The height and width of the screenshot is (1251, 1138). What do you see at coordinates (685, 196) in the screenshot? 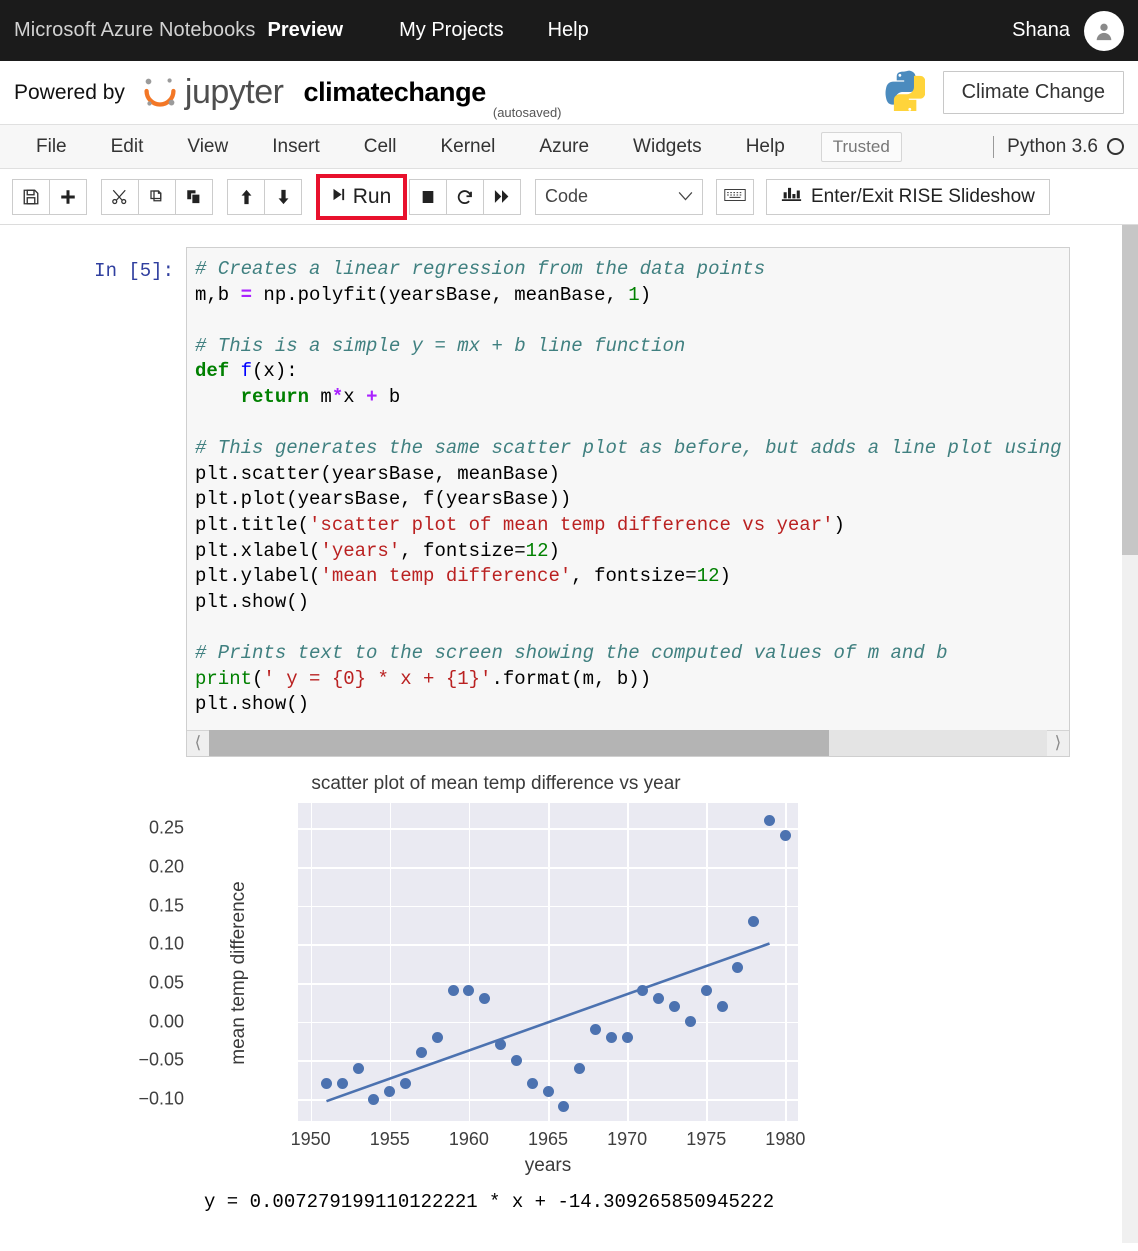
I see `chevron-down-icon` at bounding box center [685, 196].